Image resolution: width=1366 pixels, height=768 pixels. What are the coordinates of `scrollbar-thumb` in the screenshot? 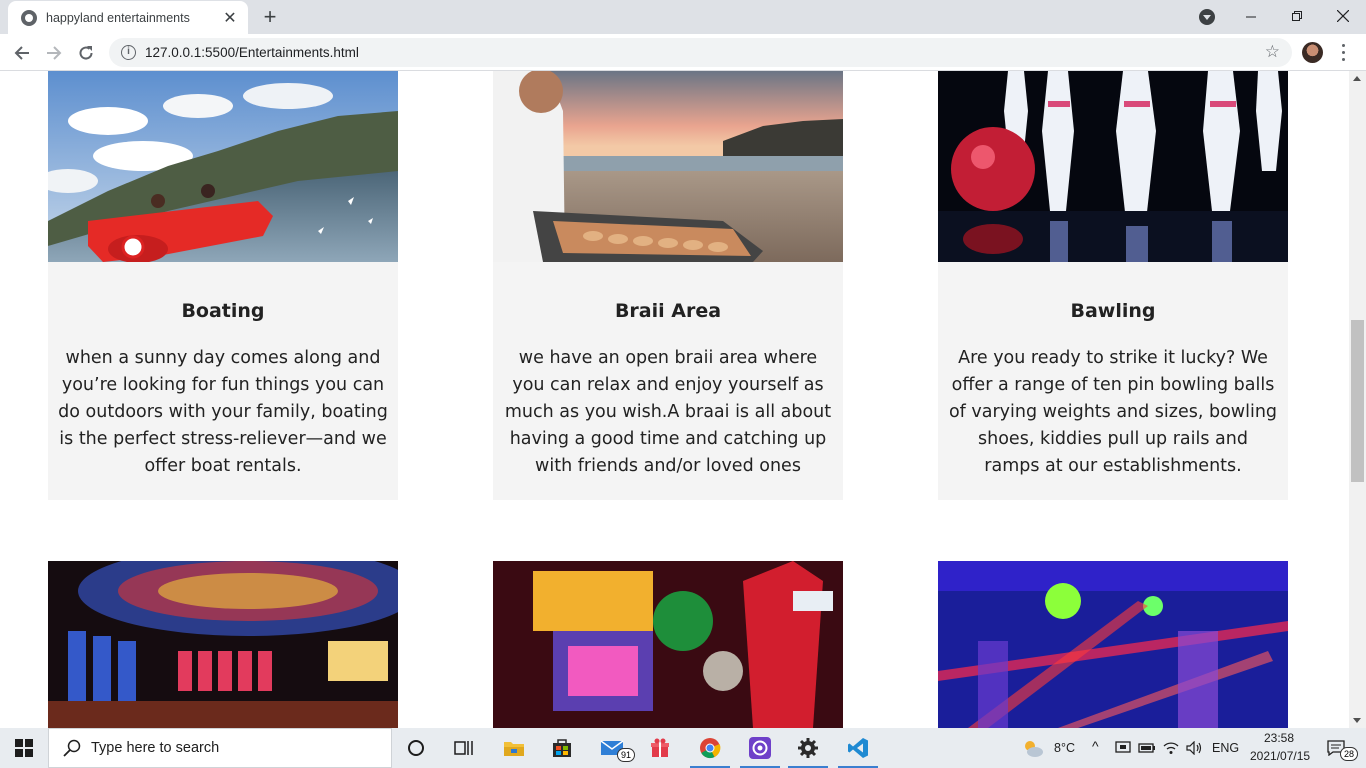 It's located at (1357, 401).